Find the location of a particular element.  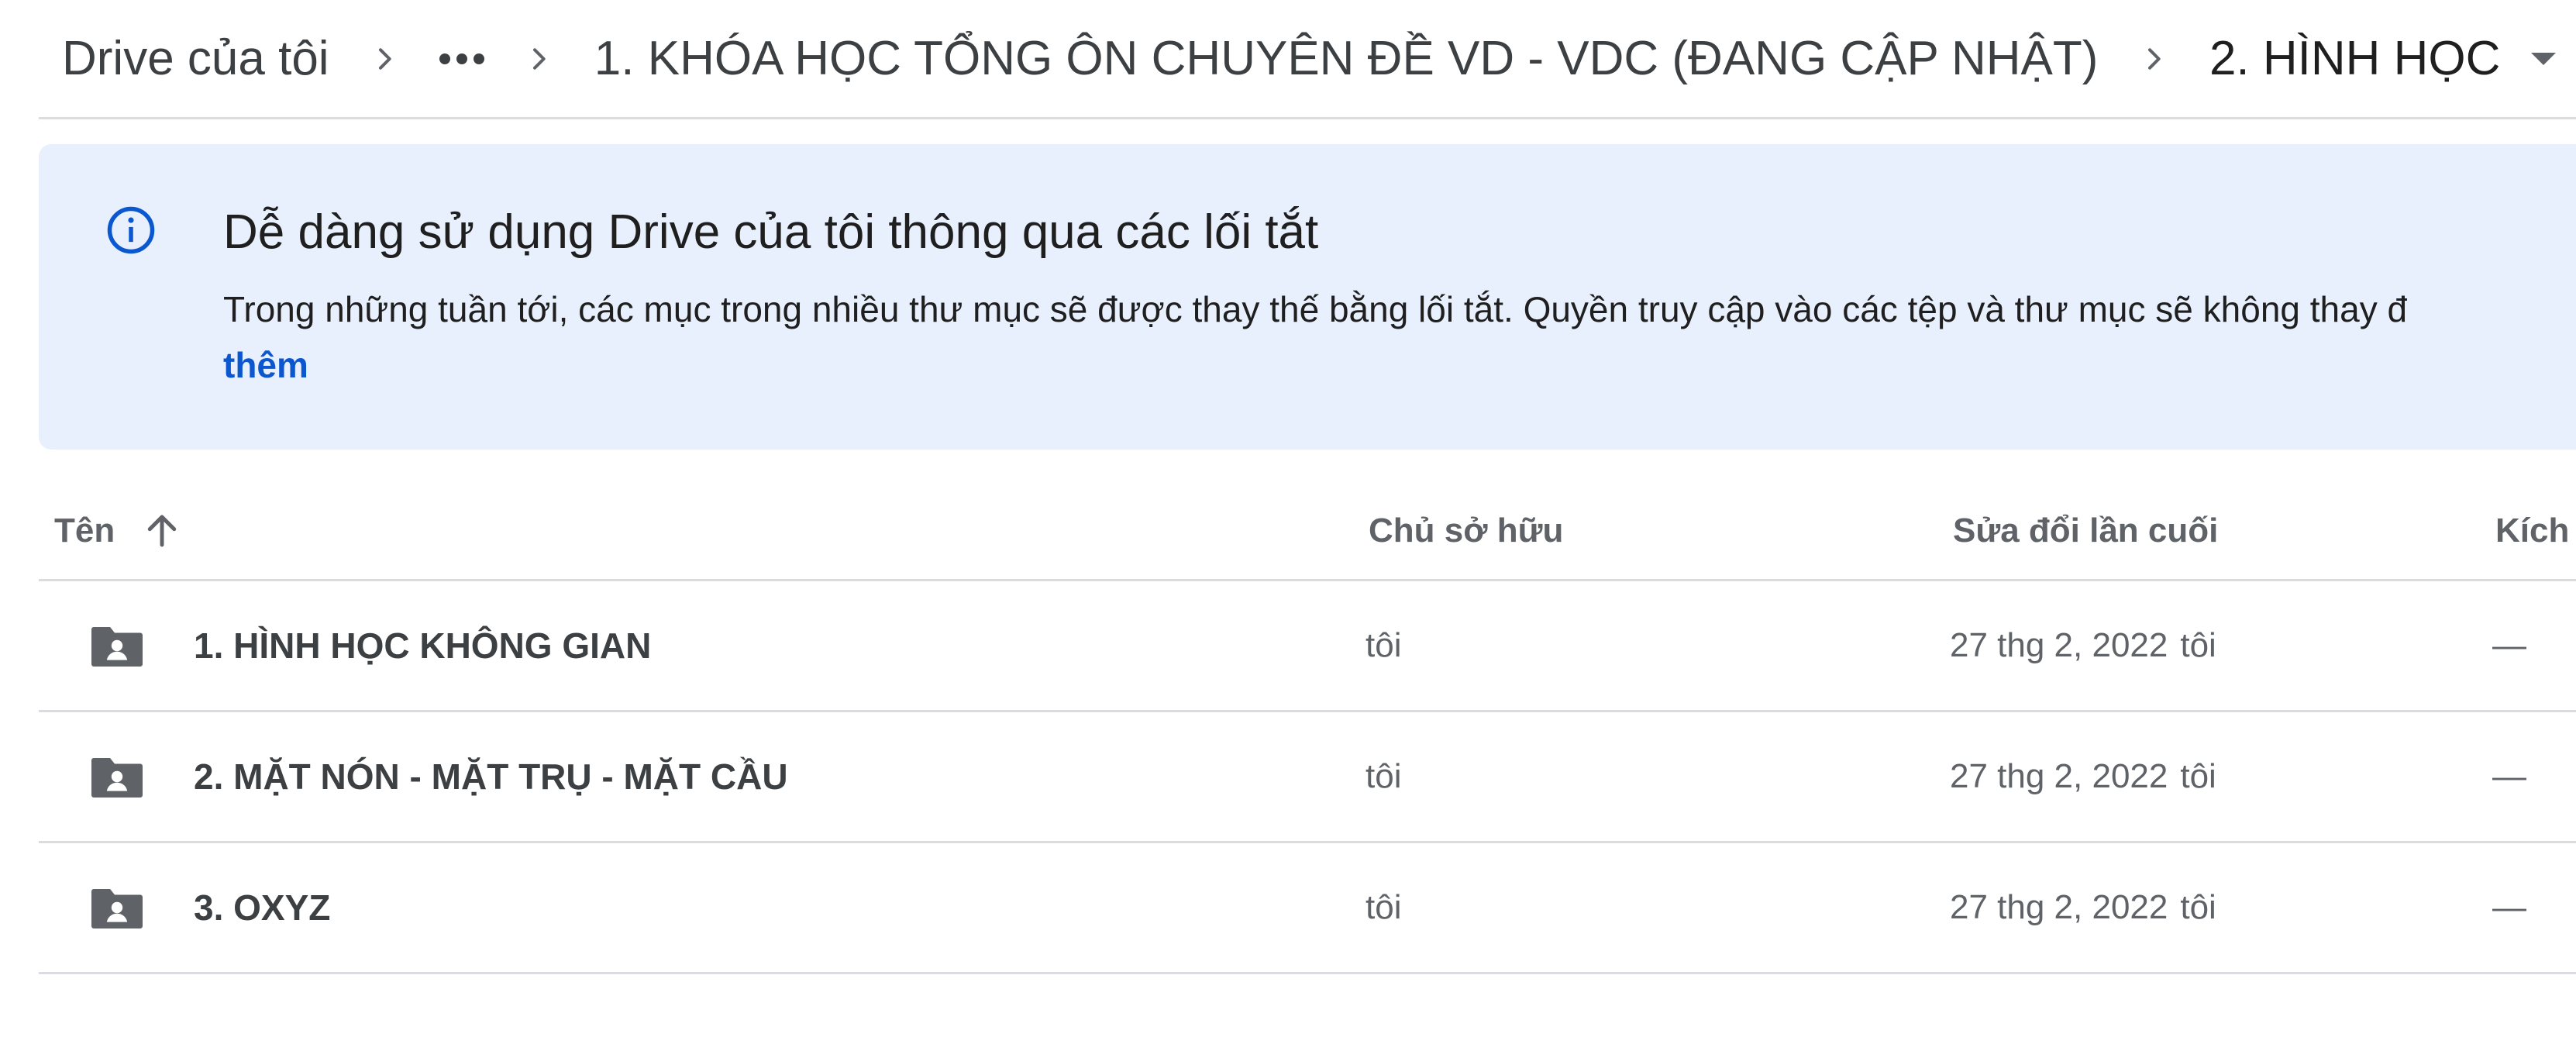

column-header-name: Tên is located at coordinates (118, 531).